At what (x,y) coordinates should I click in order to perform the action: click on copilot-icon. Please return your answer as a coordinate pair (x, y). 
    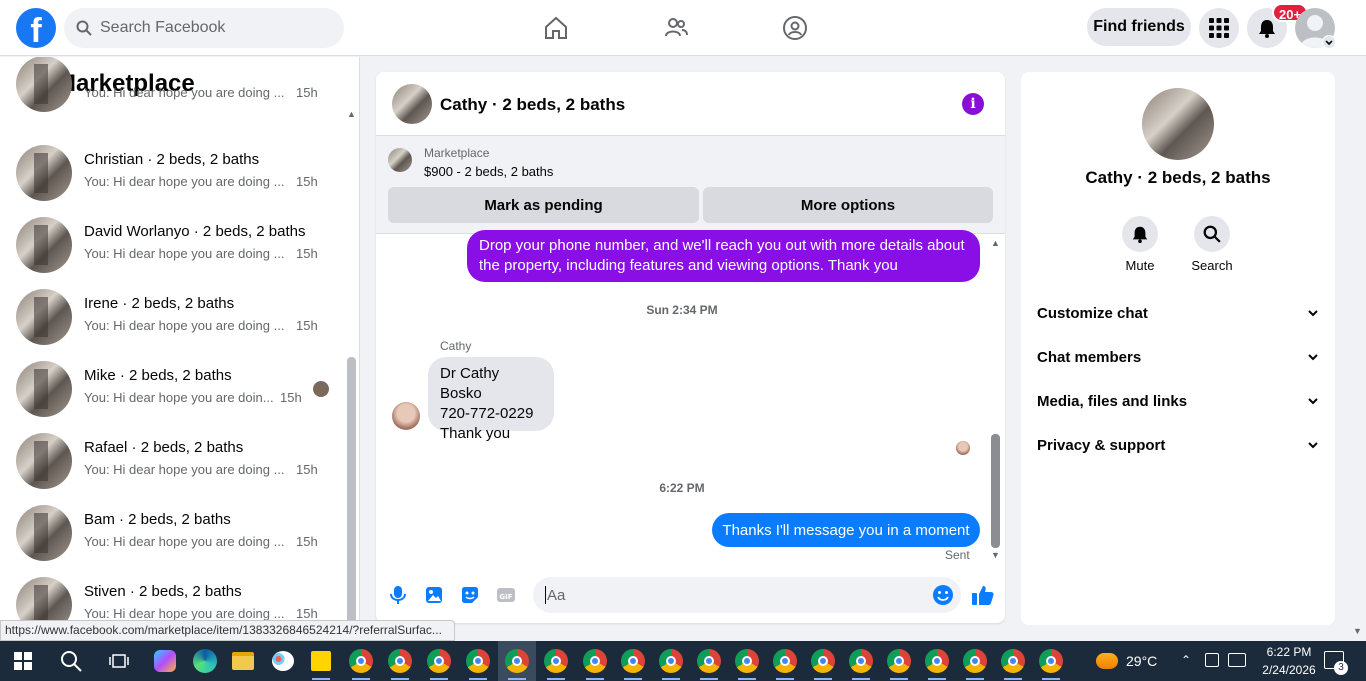
    Looking at the image, I should click on (165, 661).